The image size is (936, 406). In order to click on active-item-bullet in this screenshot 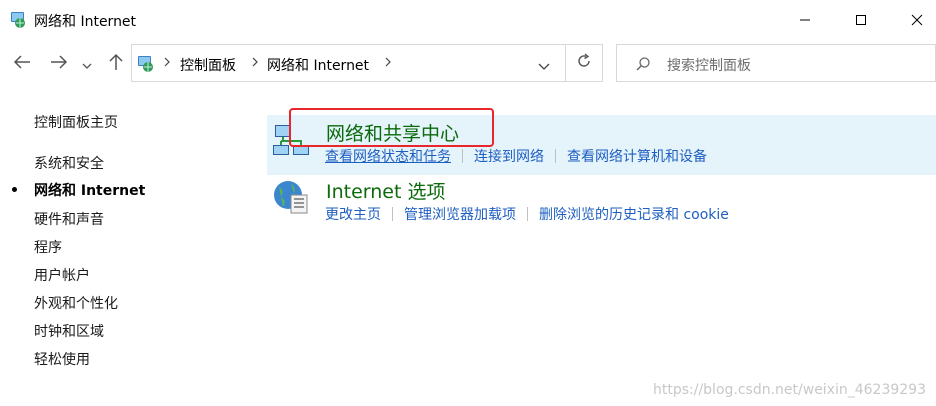, I will do `click(14, 189)`.